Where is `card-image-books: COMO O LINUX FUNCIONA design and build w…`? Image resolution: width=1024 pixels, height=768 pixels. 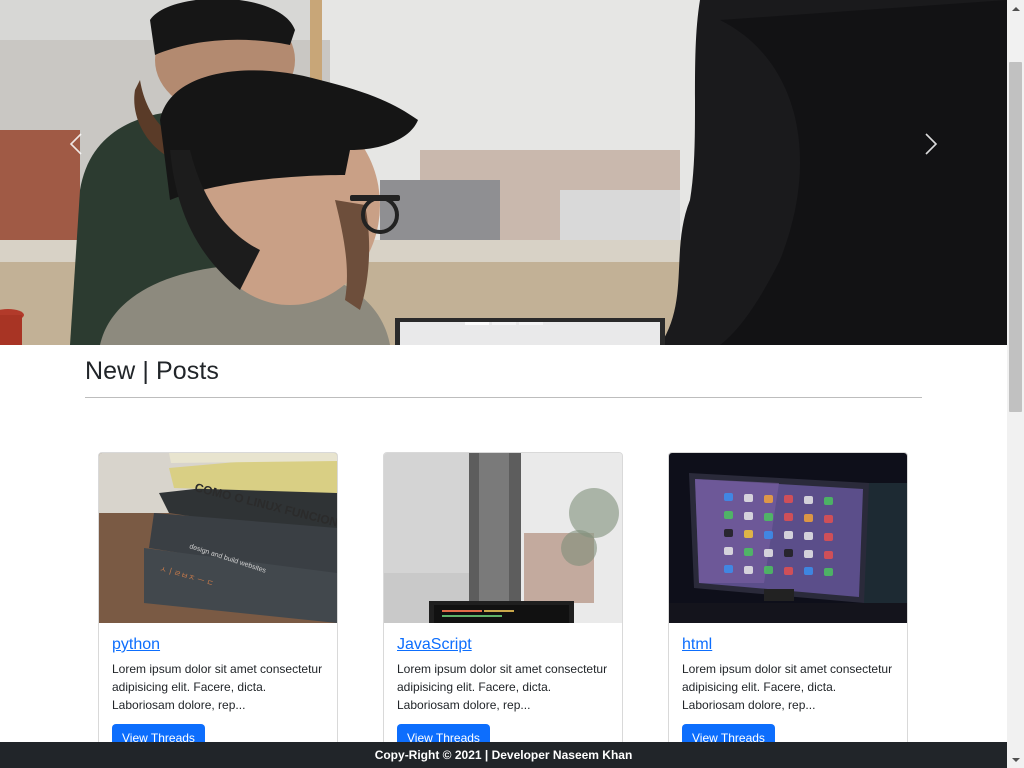 card-image-books: COMO O LINUX FUNCIONA design and build w… is located at coordinates (218, 538).